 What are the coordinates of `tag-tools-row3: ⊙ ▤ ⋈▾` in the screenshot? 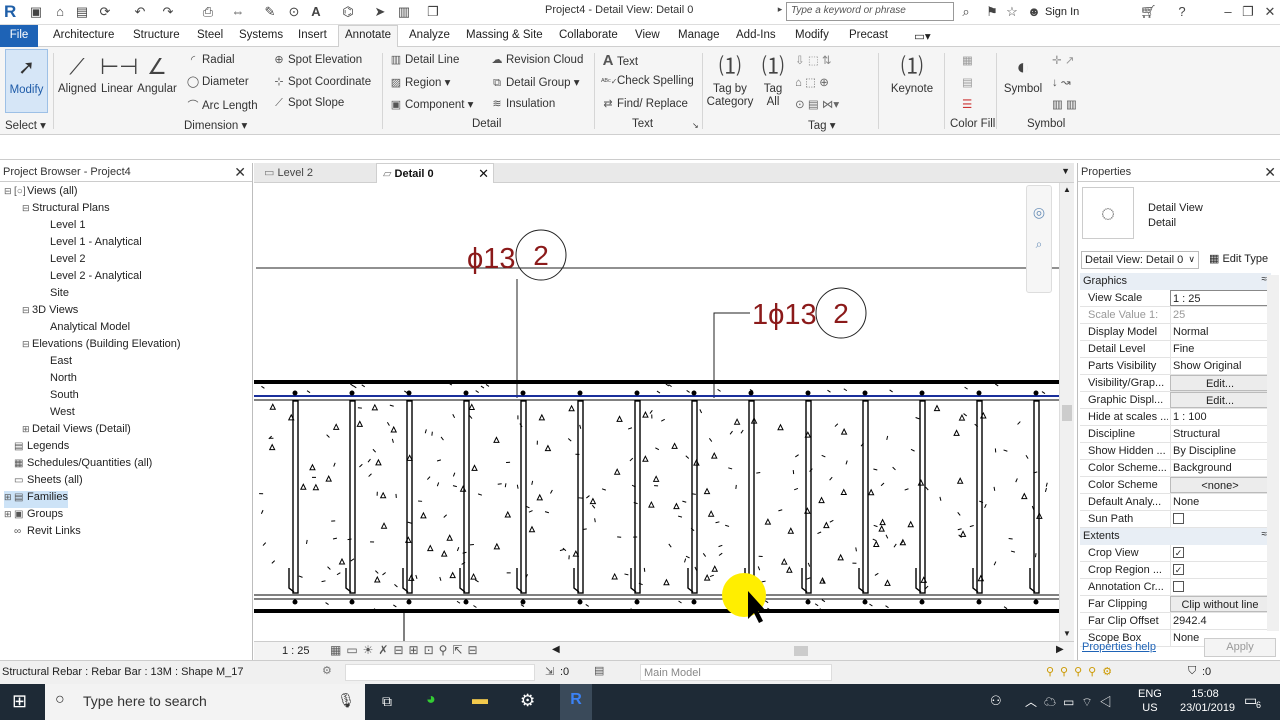 It's located at (817, 104).